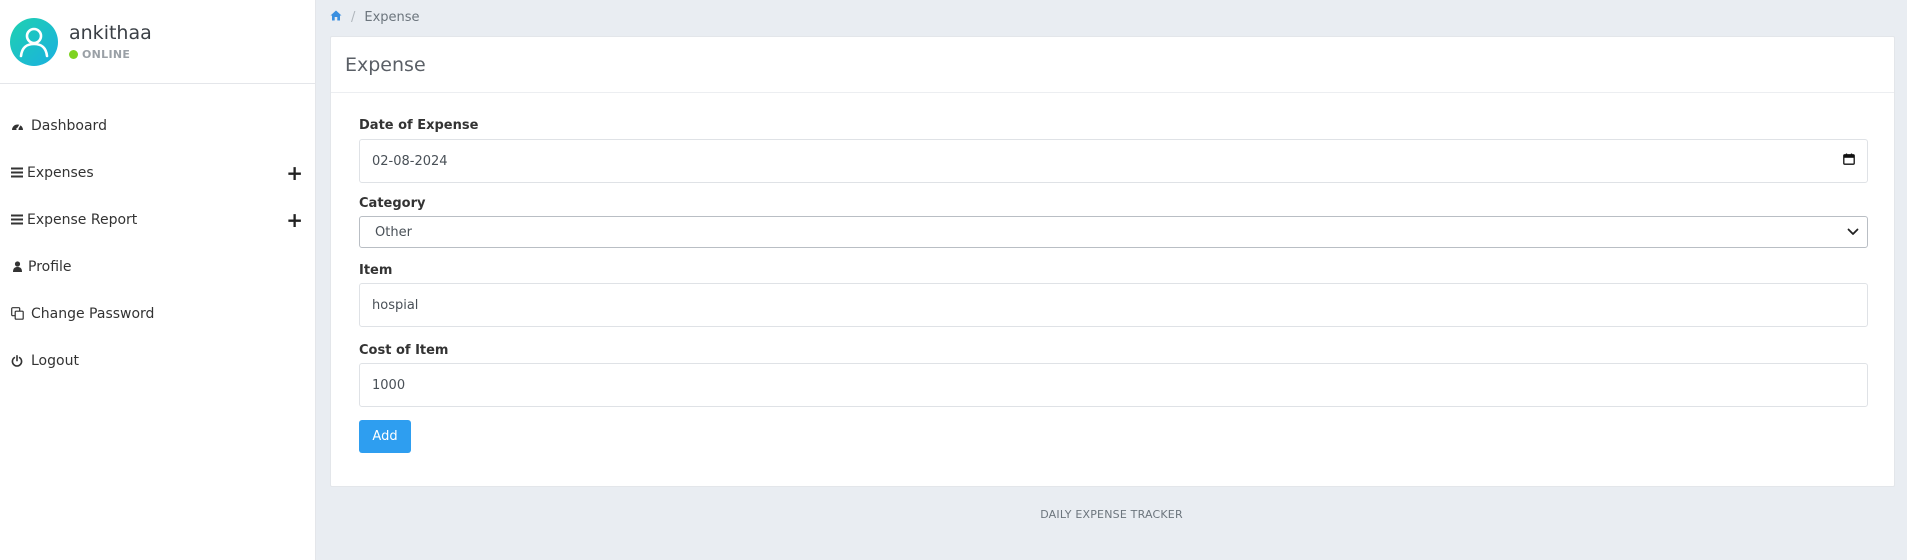 This screenshot has width=1907, height=560. What do you see at coordinates (157, 360) in the screenshot?
I see `sidebar-item-logout: Logout` at bounding box center [157, 360].